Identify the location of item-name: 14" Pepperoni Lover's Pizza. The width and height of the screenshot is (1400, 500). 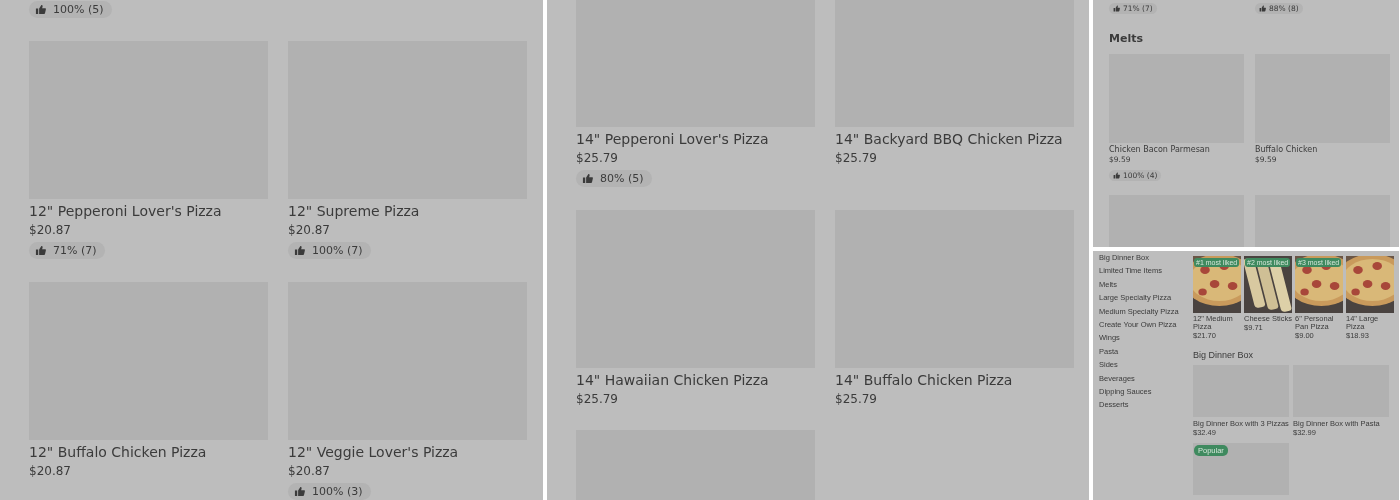
(673, 139).